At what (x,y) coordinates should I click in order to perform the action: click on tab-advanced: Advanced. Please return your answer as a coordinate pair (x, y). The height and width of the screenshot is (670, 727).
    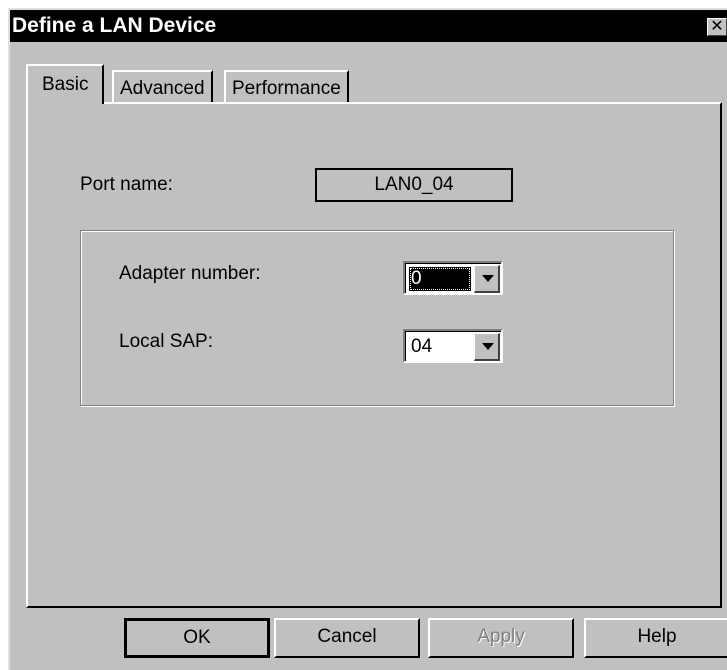
    Looking at the image, I should click on (162, 87).